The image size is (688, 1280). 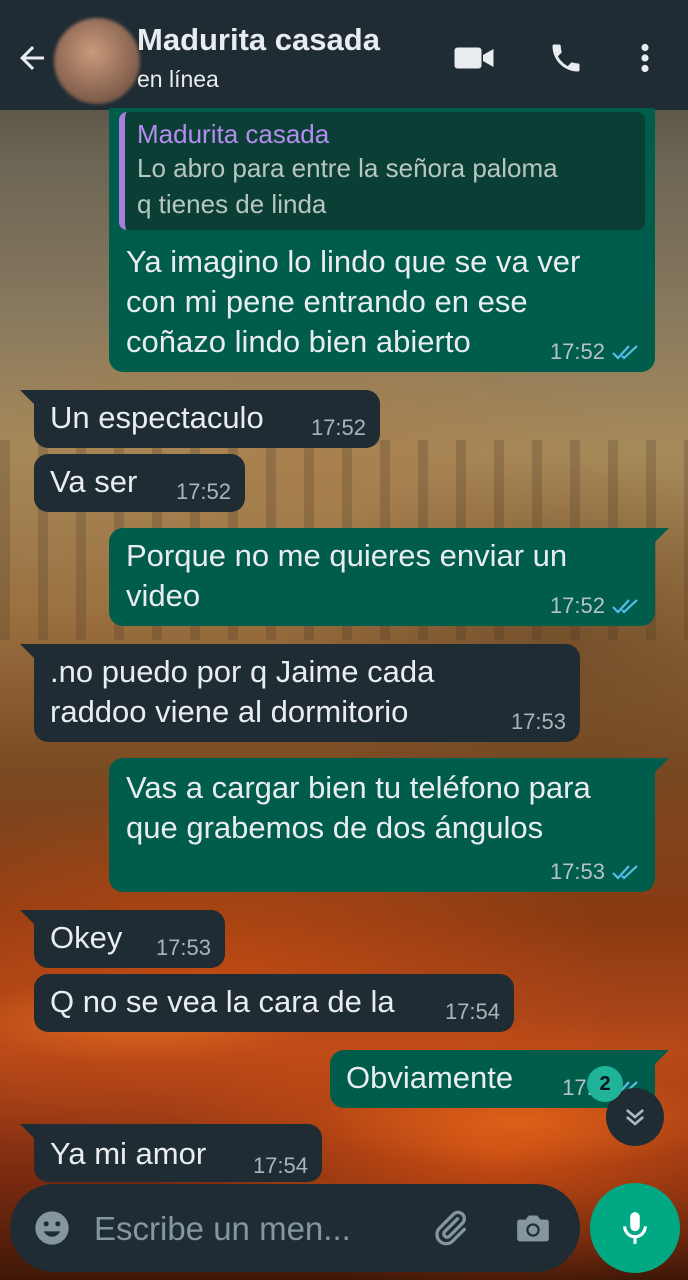 I want to click on chat-header: Madurita casada en línea, so click(x=344, y=55).